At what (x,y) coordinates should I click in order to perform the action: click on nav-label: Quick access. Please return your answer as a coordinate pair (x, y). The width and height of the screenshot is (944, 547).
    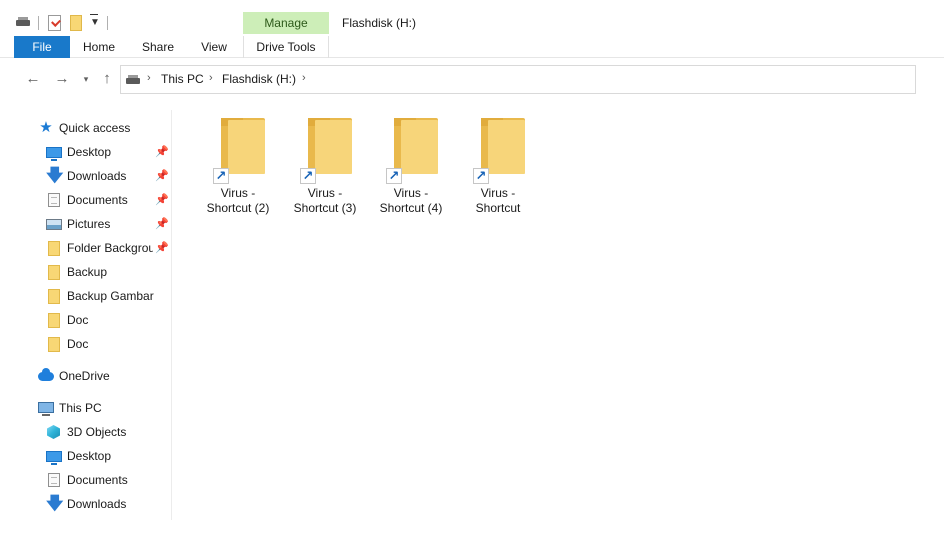
    Looking at the image, I should click on (95, 128).